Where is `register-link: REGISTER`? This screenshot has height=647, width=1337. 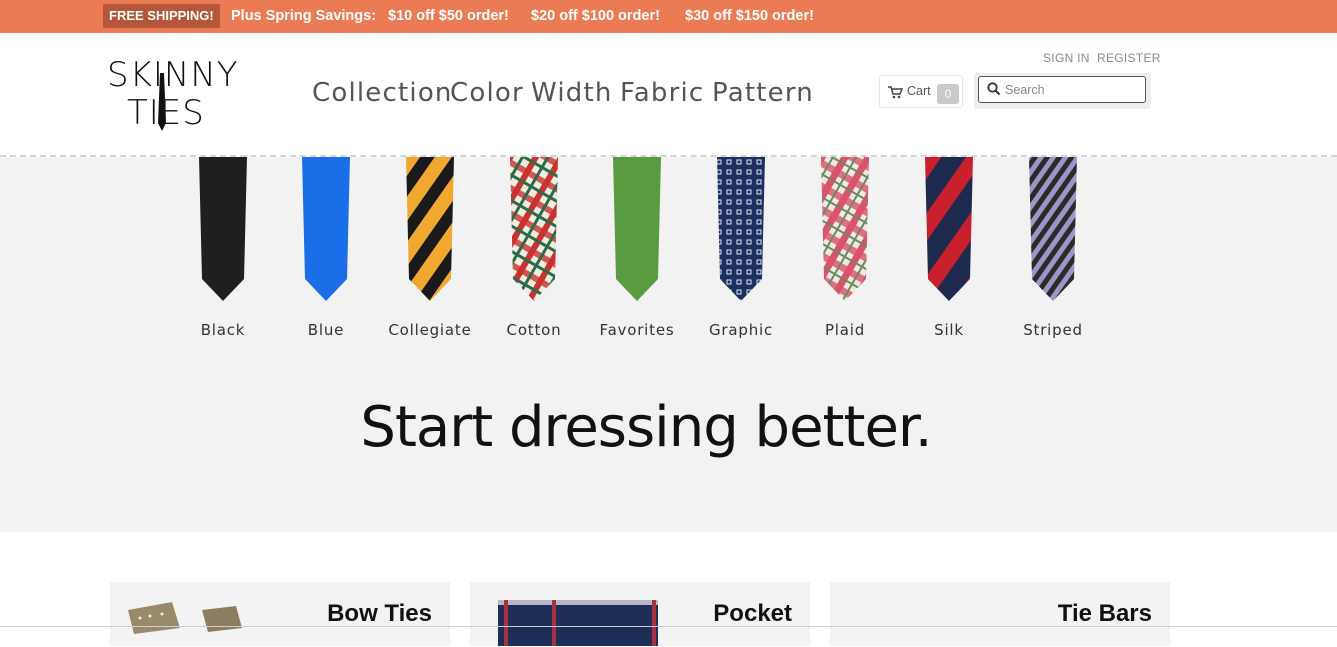
register-link: REGISTER is located at coordinates (1129, 58).